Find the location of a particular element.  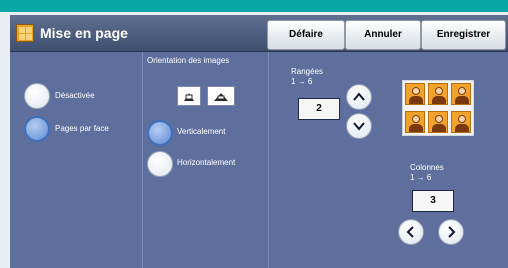

chevron-up-icon is located at coordinates (359, 96).